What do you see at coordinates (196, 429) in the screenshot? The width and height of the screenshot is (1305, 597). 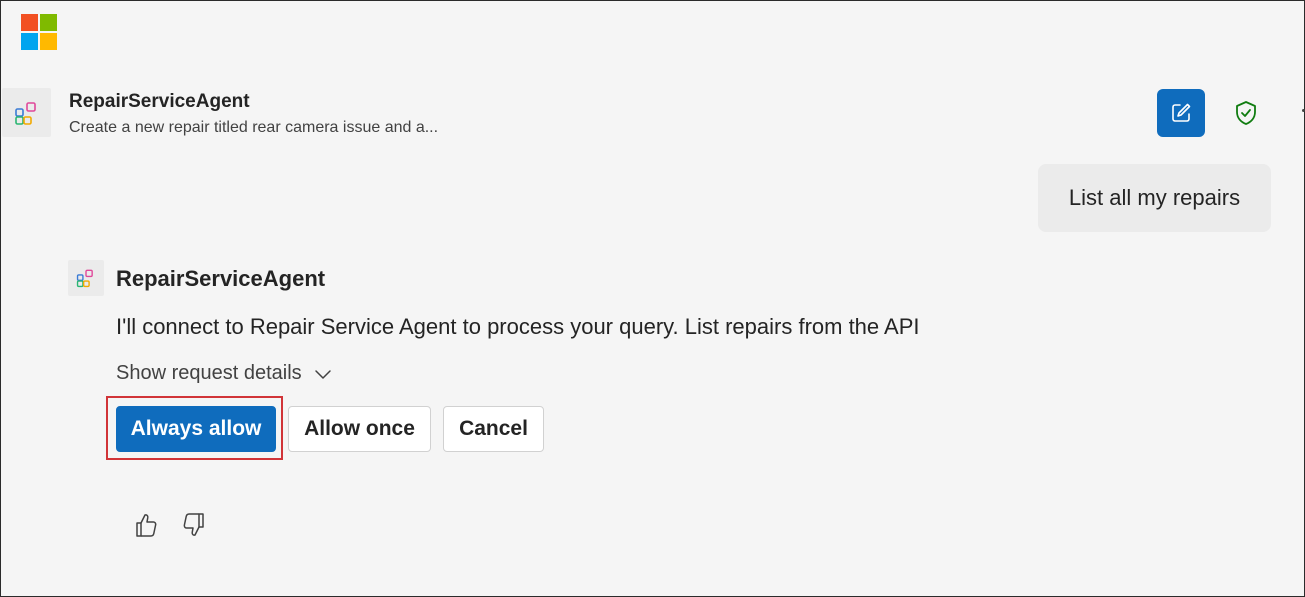 I see `always-allow-button: Always allow` at bounding box center [196, 429].